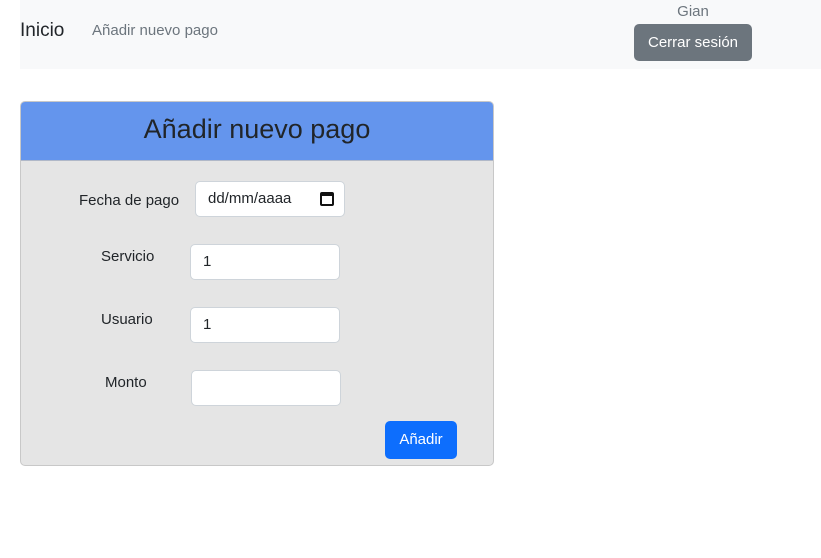 This screenshot has height=558, width=821. Describe the element at coordinates (265, 325) in the screenshot. I see `user-input: 1` at that location.